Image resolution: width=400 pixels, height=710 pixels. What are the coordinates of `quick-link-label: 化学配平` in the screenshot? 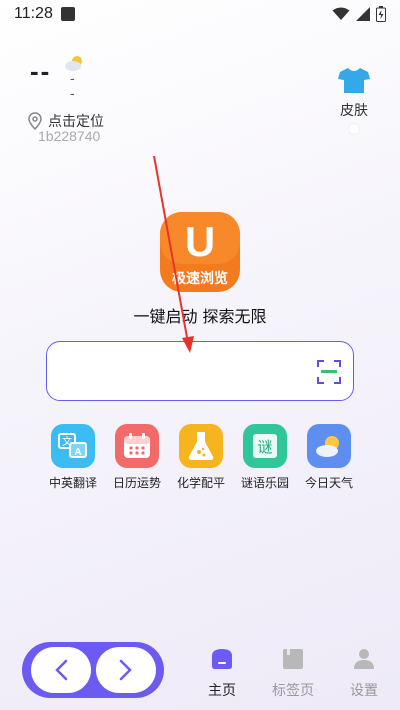 It's located at (200, 483).